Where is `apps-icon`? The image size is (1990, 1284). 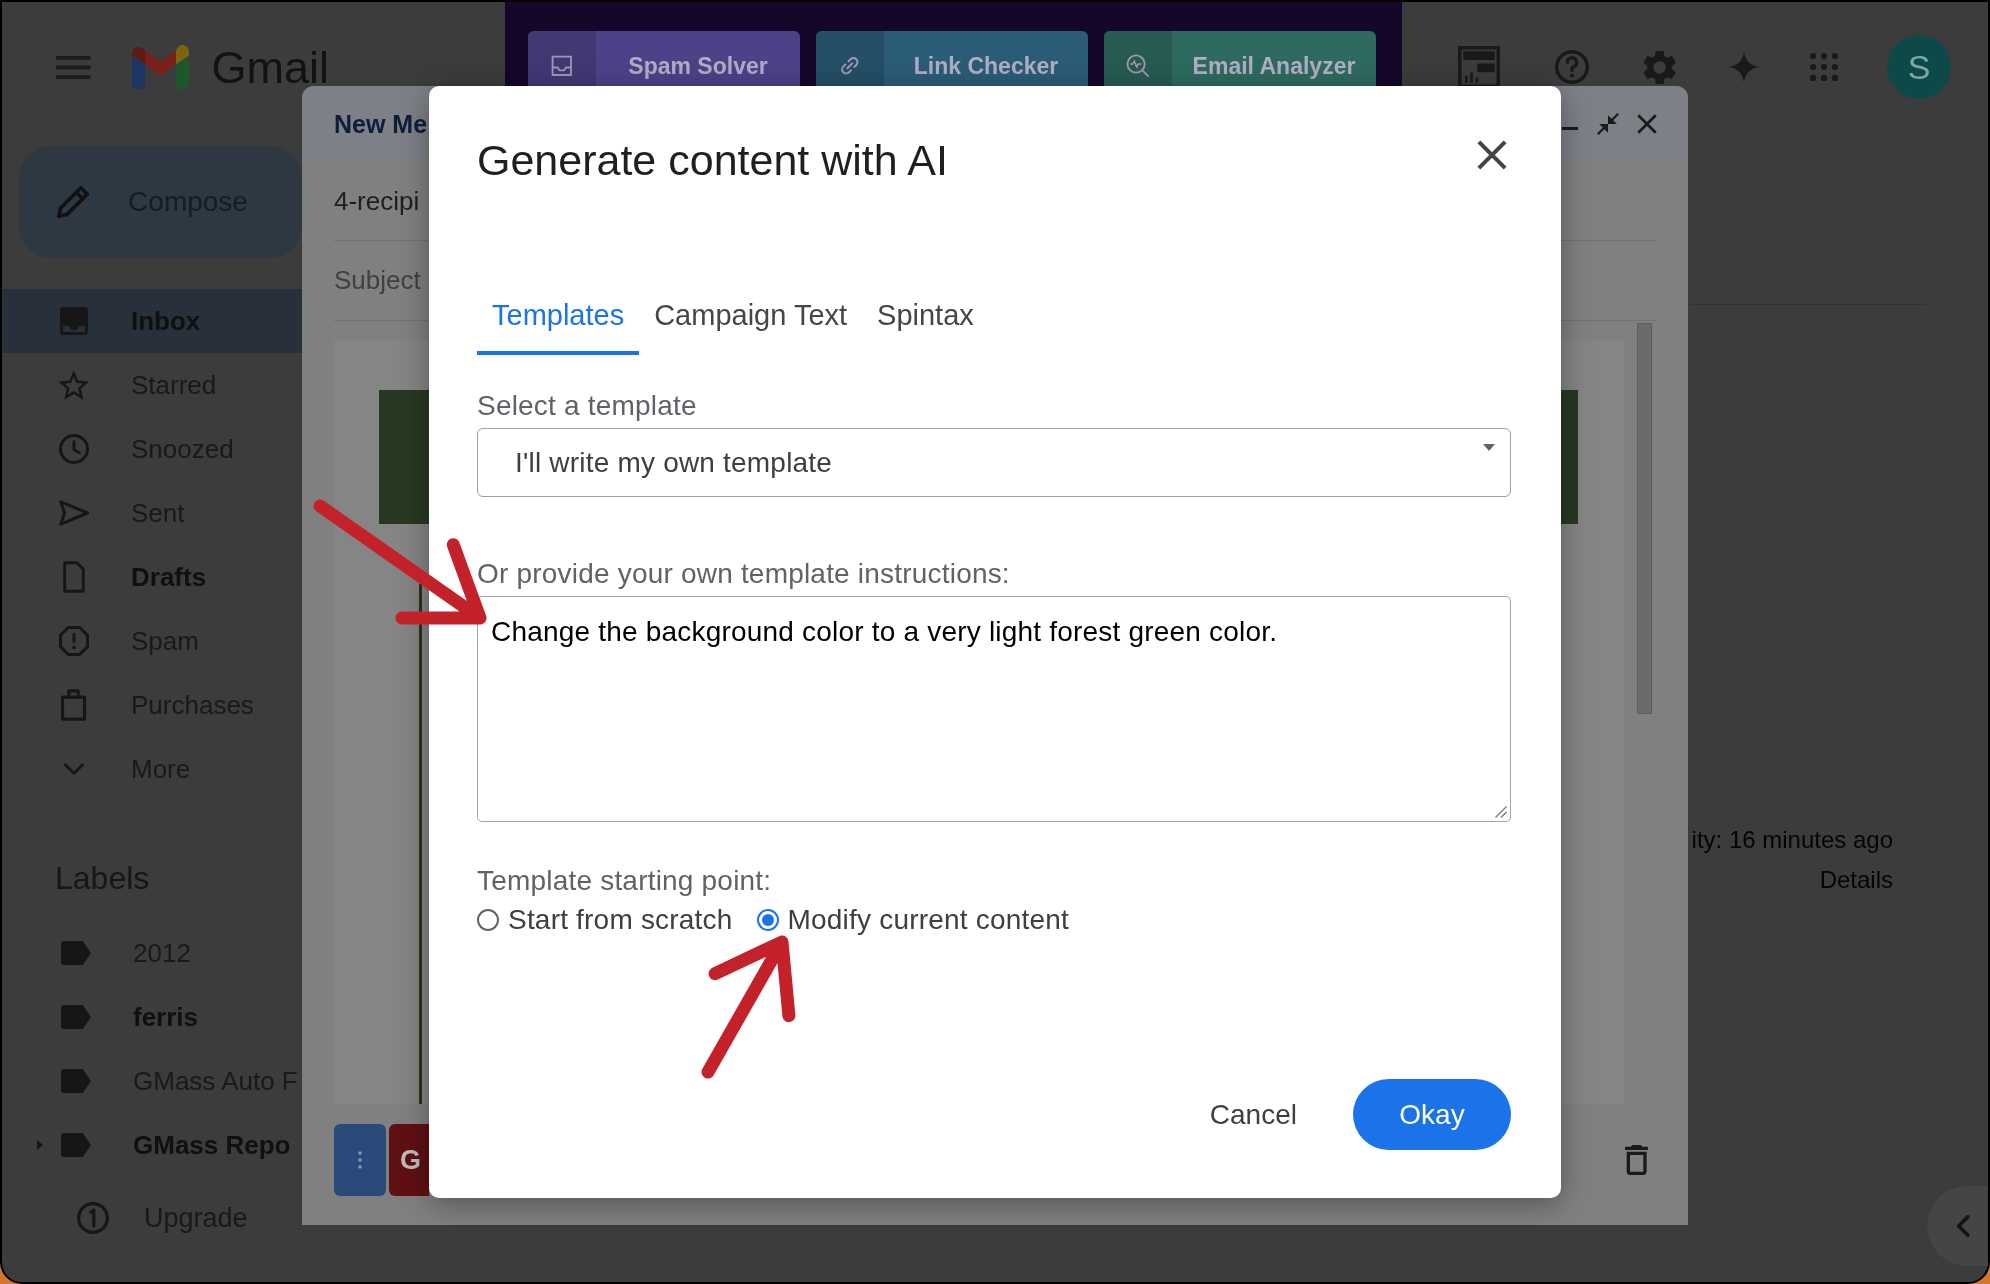 apps-icon is located at coordinates (1824, 67).